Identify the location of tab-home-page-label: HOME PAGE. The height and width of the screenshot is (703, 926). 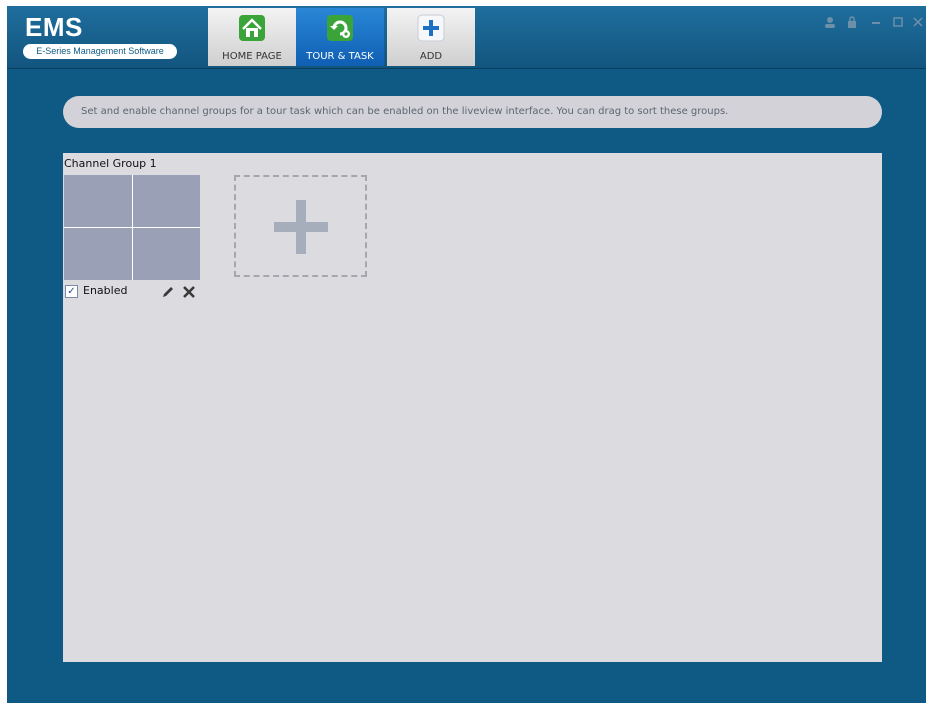
(252, 56).